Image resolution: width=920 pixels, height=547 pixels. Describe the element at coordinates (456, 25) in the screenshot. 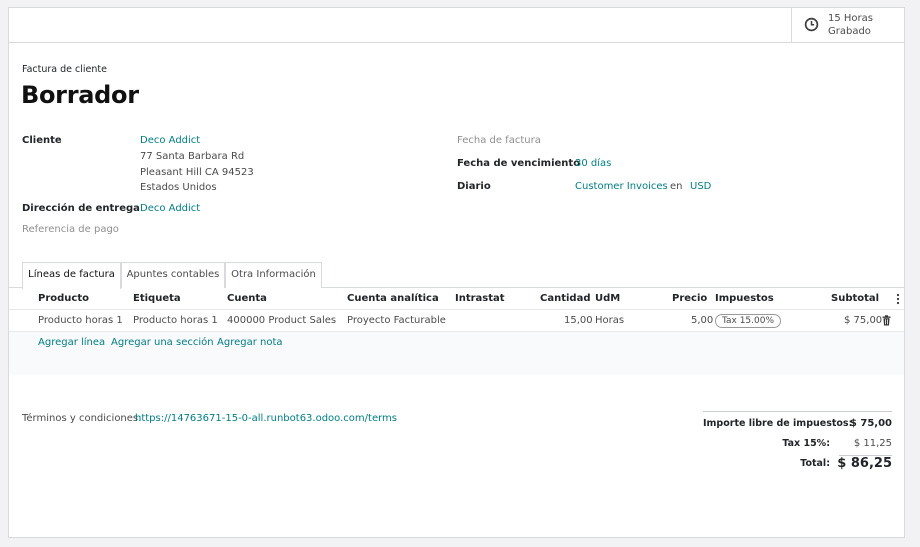

I see `smart-button-bar: 15 Horas Grabado` at that location.